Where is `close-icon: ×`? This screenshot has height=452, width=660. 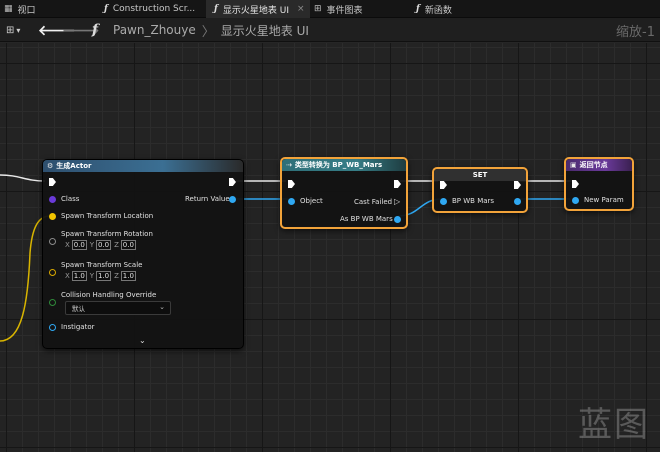
close-icon: × is located at coordinates (301, 9).